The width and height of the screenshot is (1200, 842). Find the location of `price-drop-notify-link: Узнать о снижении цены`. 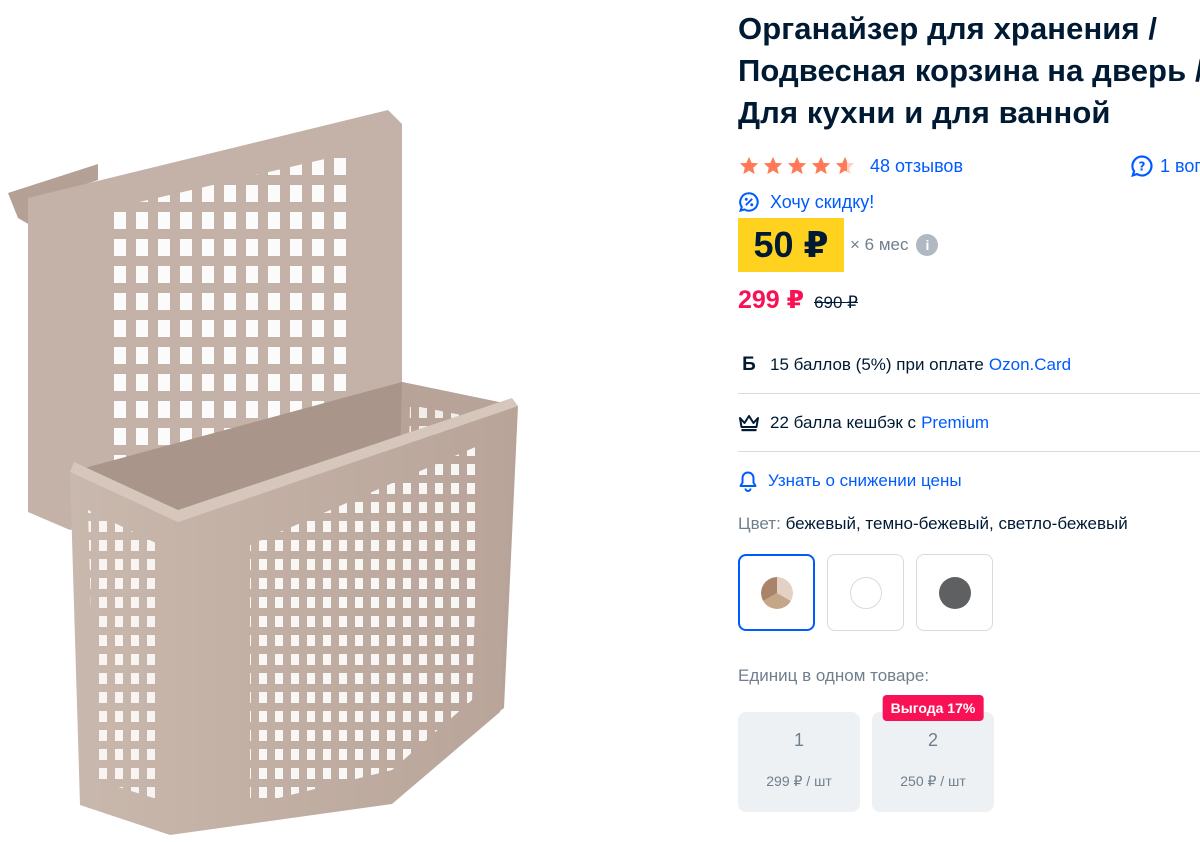

price-drop-notify-link: Узнать о снижении цены is located at coordinates (850, 481).